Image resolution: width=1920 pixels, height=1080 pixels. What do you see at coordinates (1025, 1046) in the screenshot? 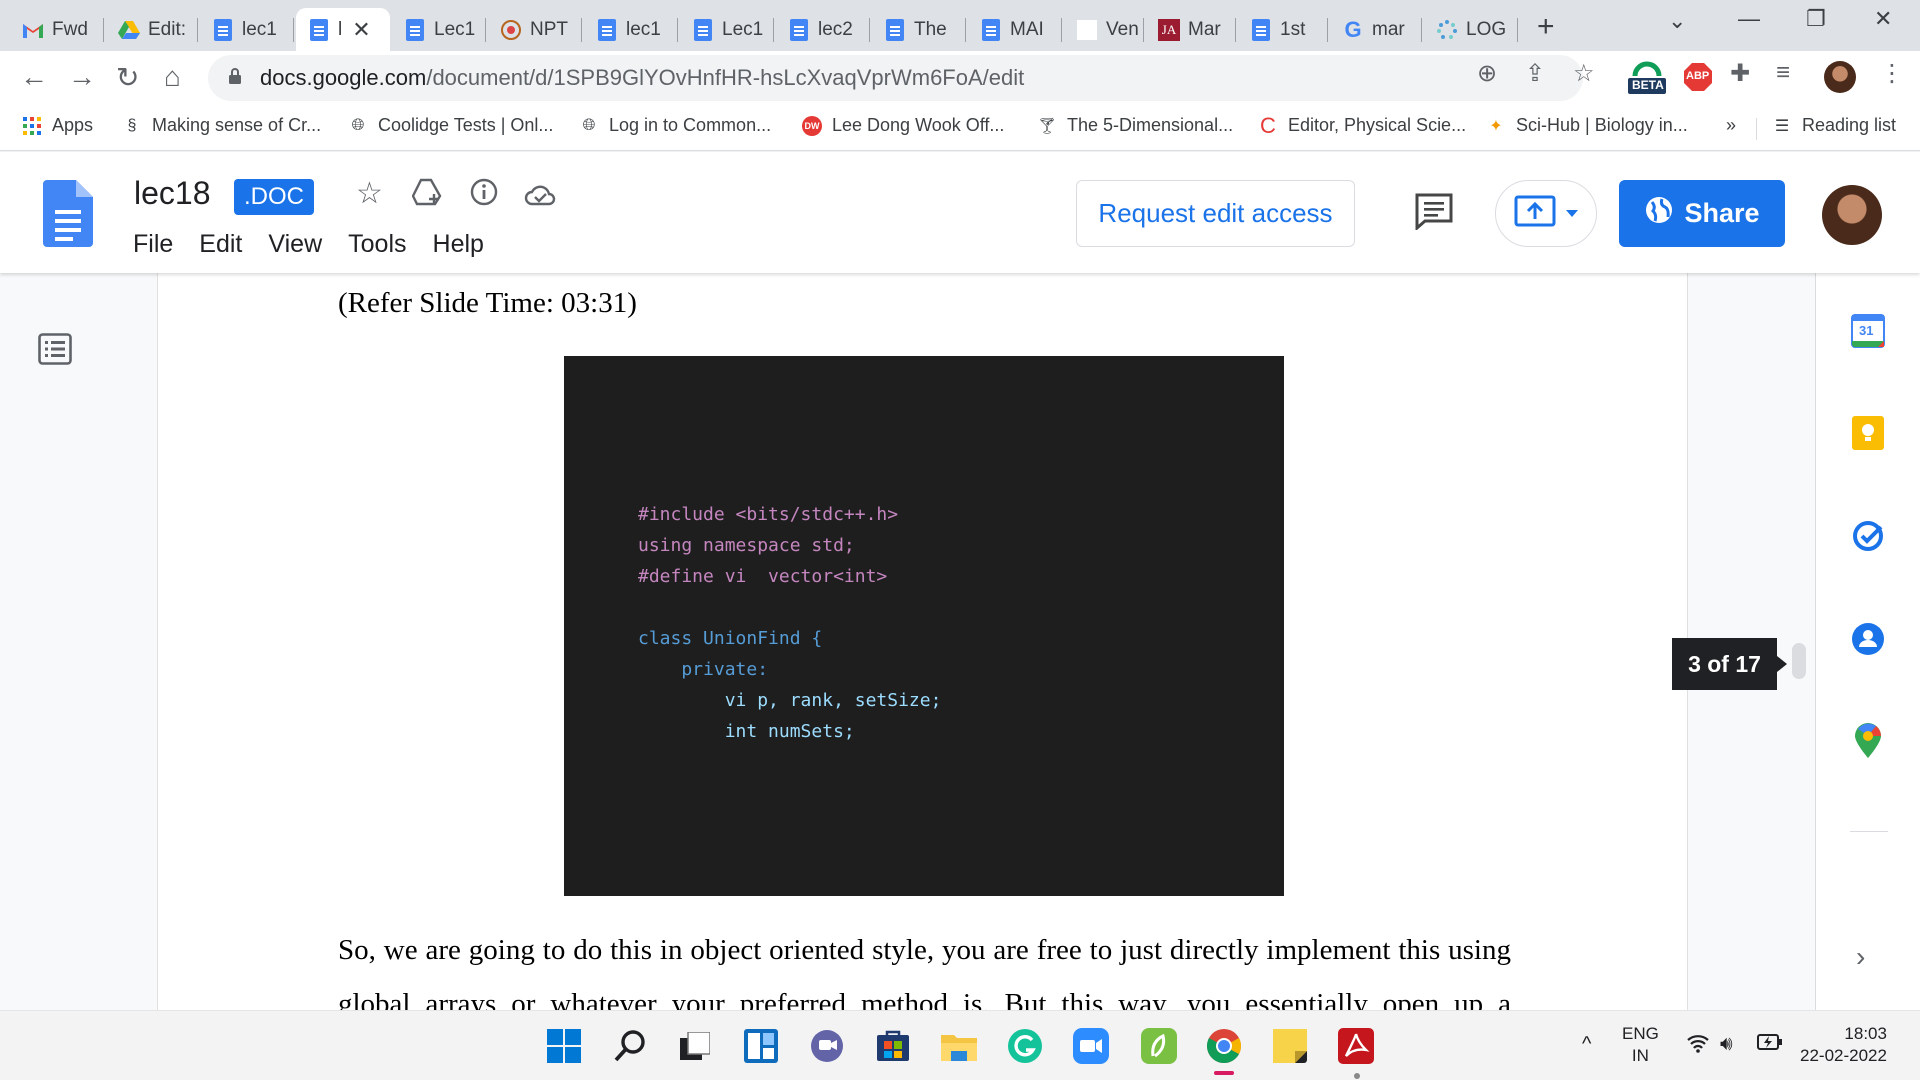
I see `grammarly-icon` at bounding box center [1025, 1046].